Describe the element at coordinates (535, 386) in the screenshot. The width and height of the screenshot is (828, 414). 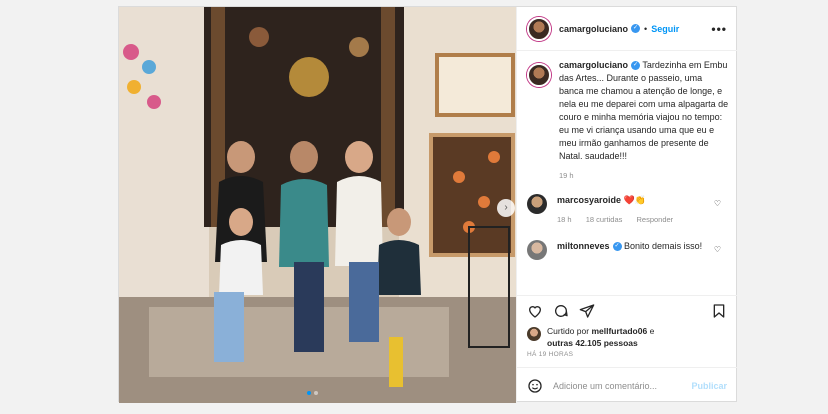
I see `emoji-icon` at that location.